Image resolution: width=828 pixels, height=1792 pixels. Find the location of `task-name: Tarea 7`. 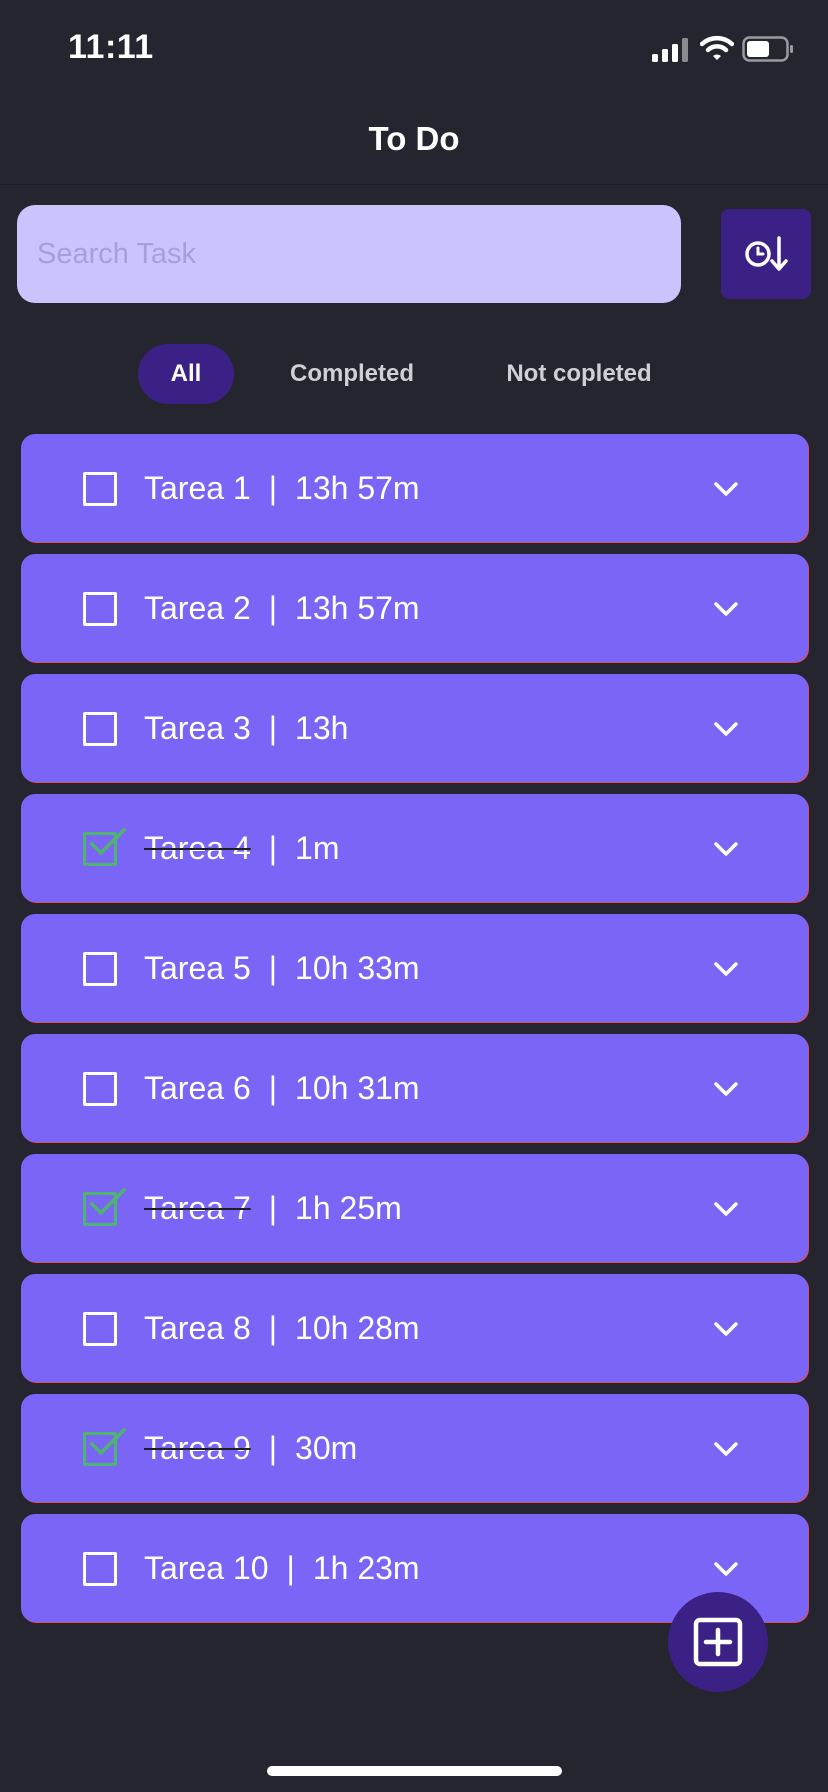

task-name: Tarea 7 is located at coordinates (197, 1207).